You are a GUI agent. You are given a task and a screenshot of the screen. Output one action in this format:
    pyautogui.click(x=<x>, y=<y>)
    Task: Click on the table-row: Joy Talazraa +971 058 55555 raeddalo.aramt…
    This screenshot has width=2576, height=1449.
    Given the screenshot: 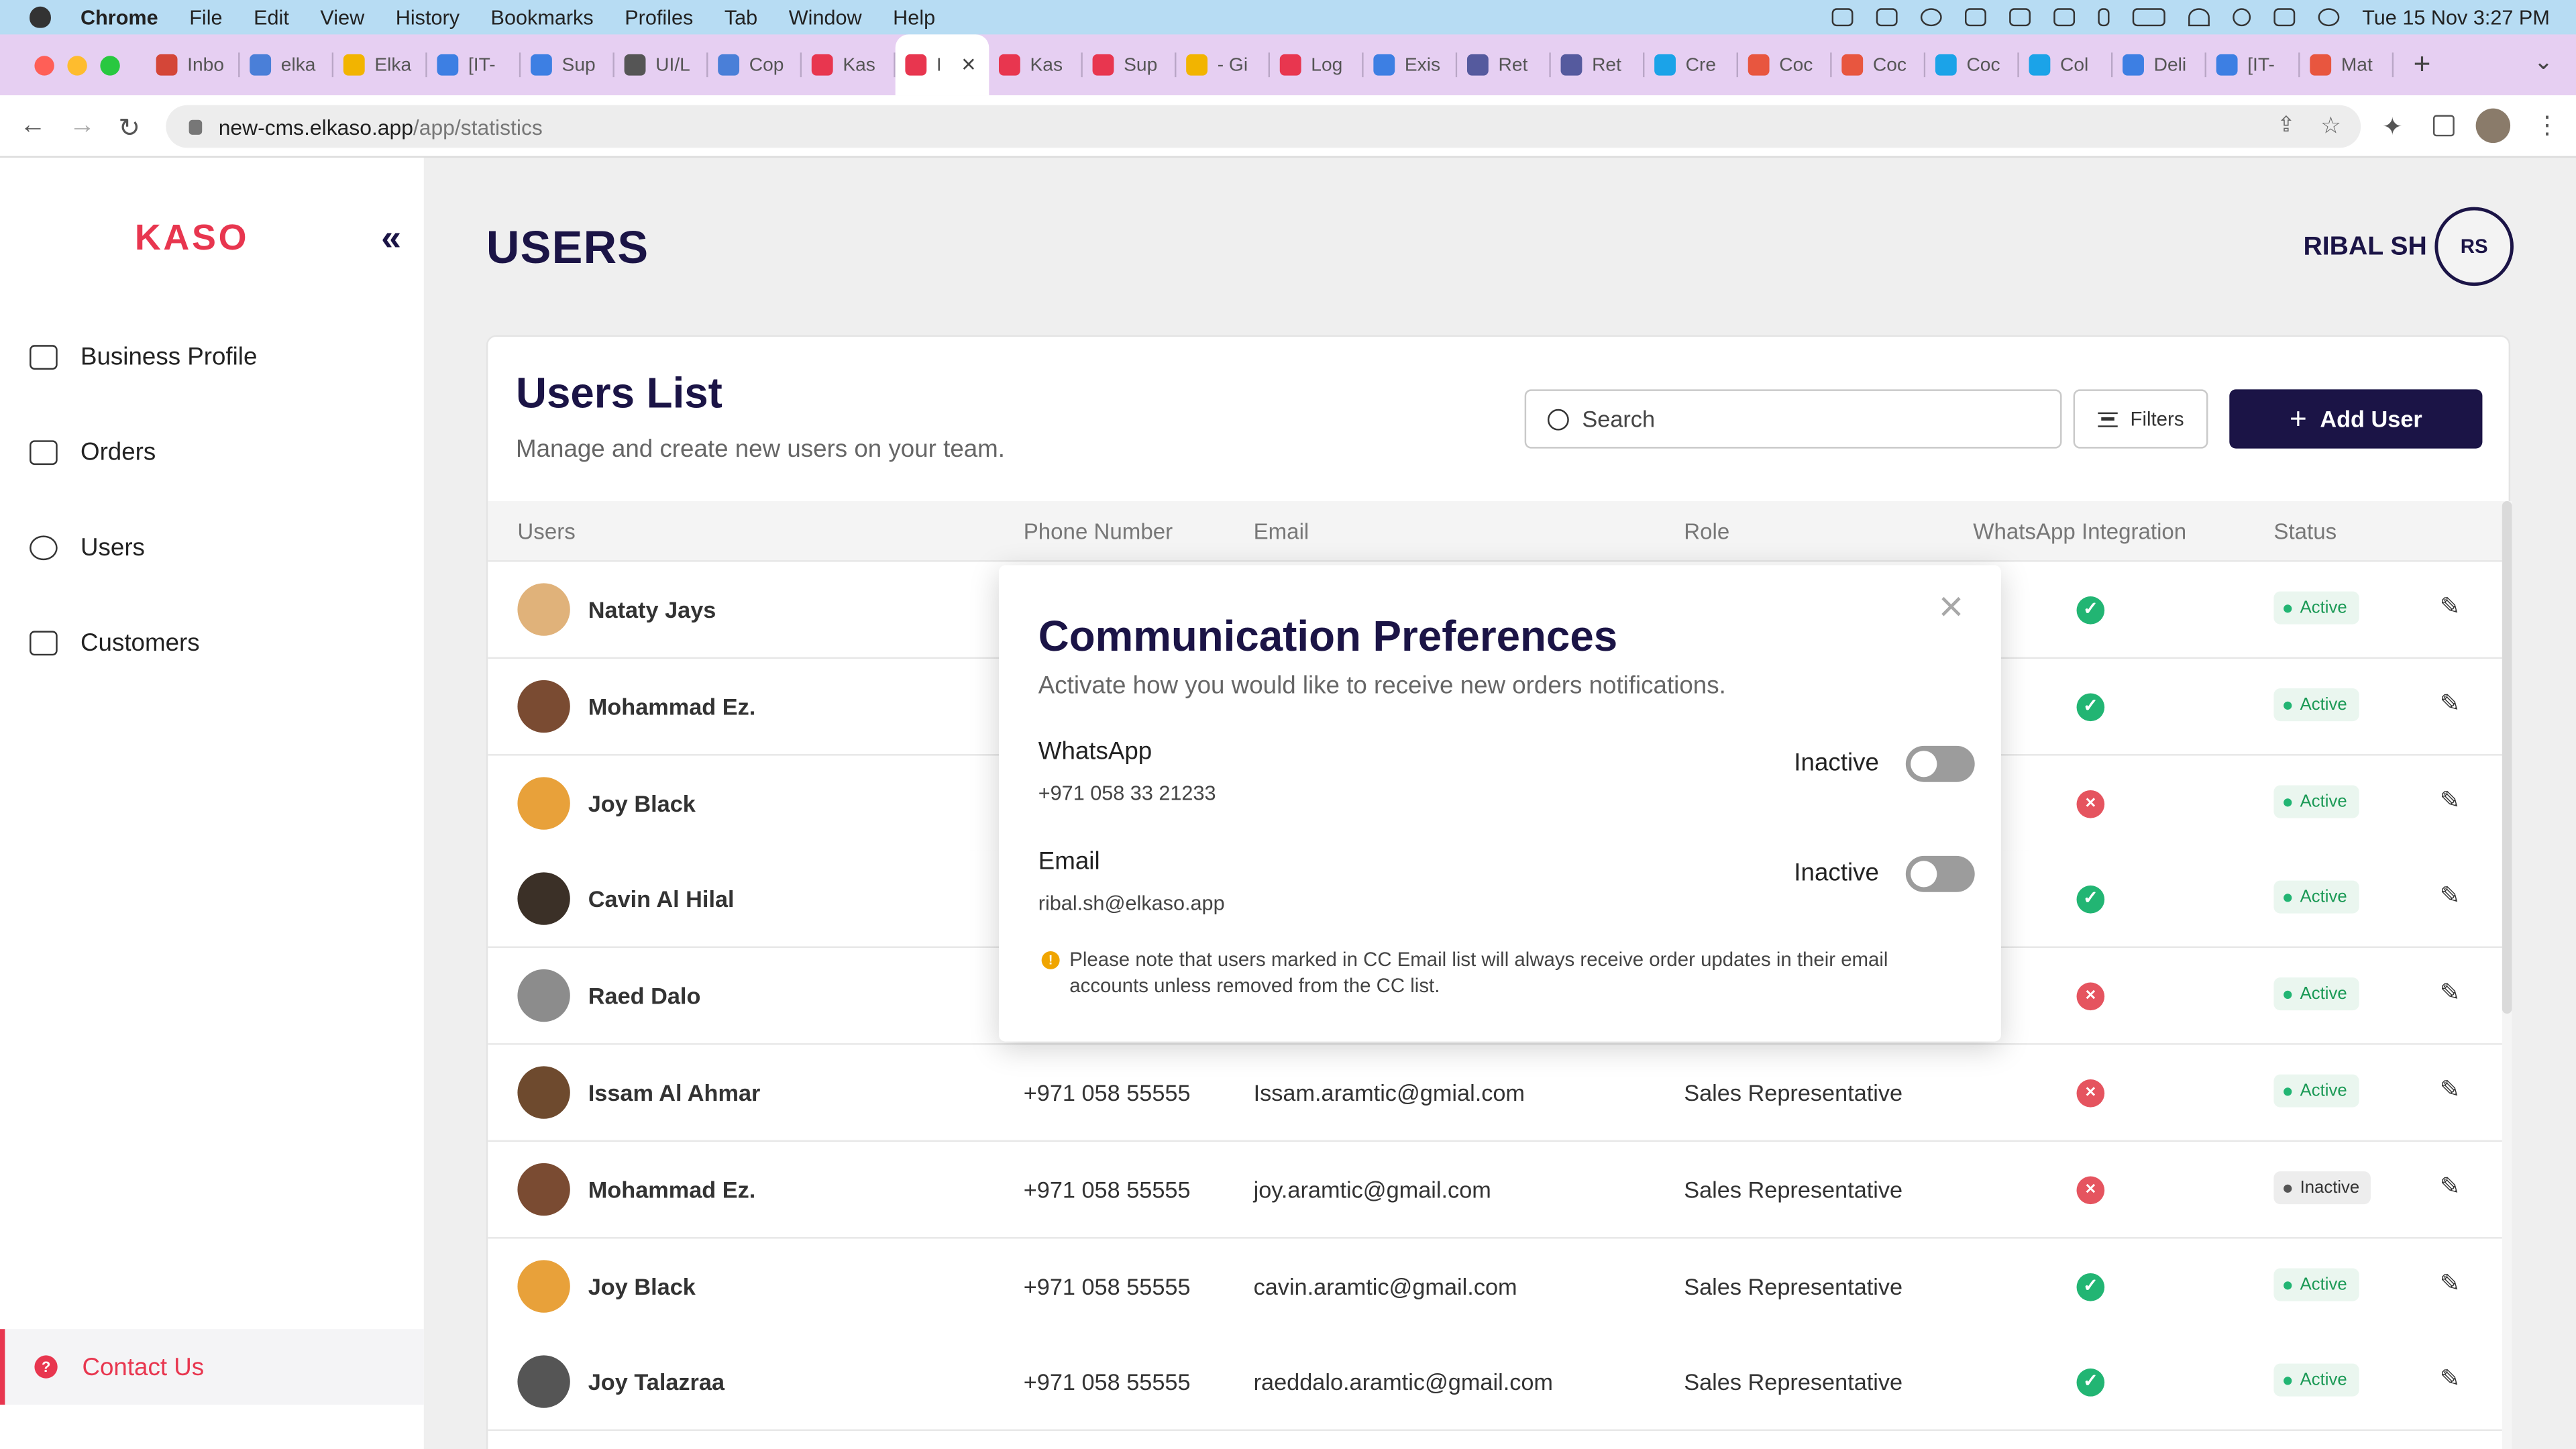 What is the action you would take?
    pyautogui.click(x=1495, y=1383)
    